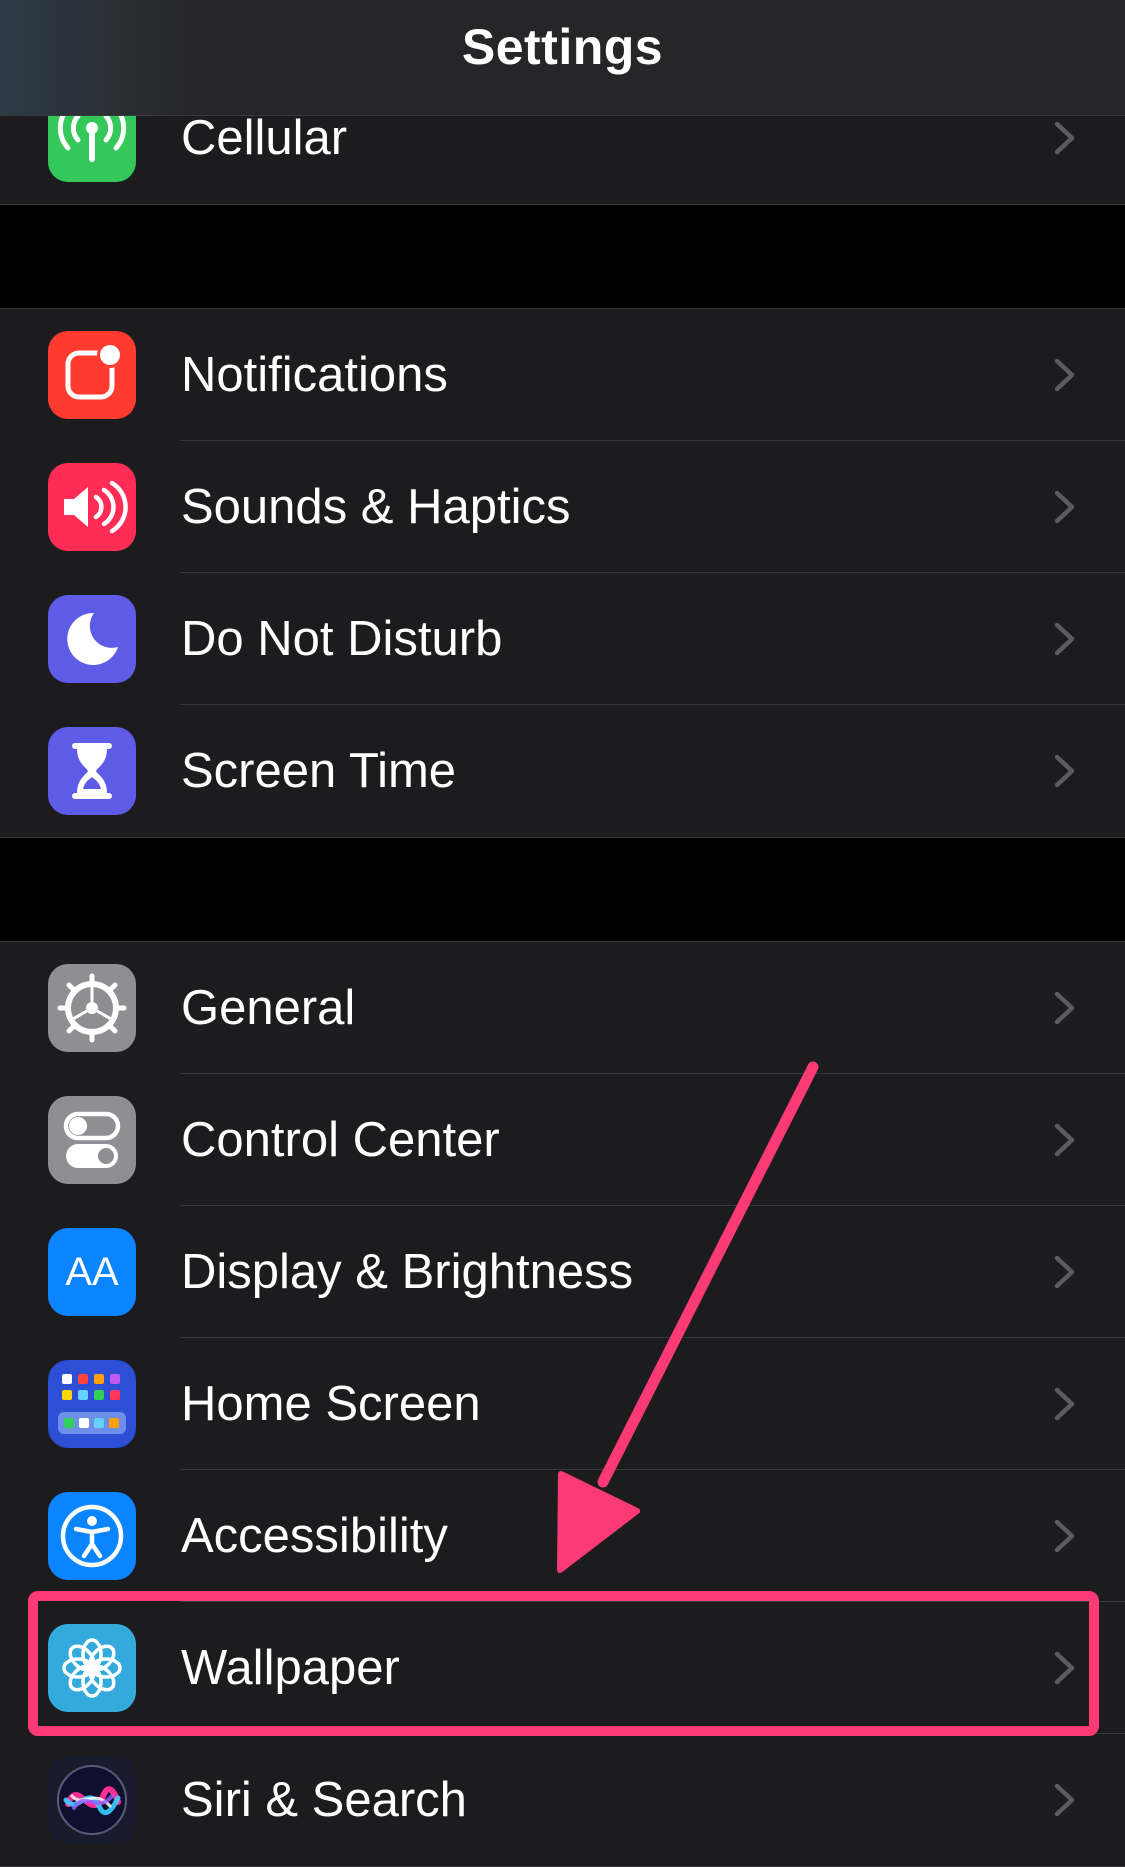  Describe the element at coordinates (562, 1668) in the screenshot. I see `settings-row-wallpaper: Wallpaper` at that location.